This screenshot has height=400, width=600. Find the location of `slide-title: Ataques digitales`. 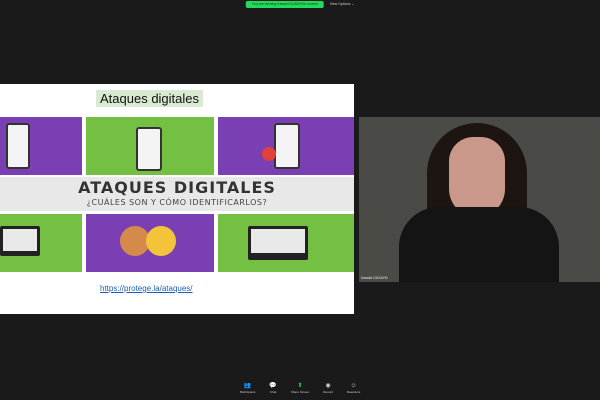

slide-title: Ataques digitales is located at coordinates (150, 98).